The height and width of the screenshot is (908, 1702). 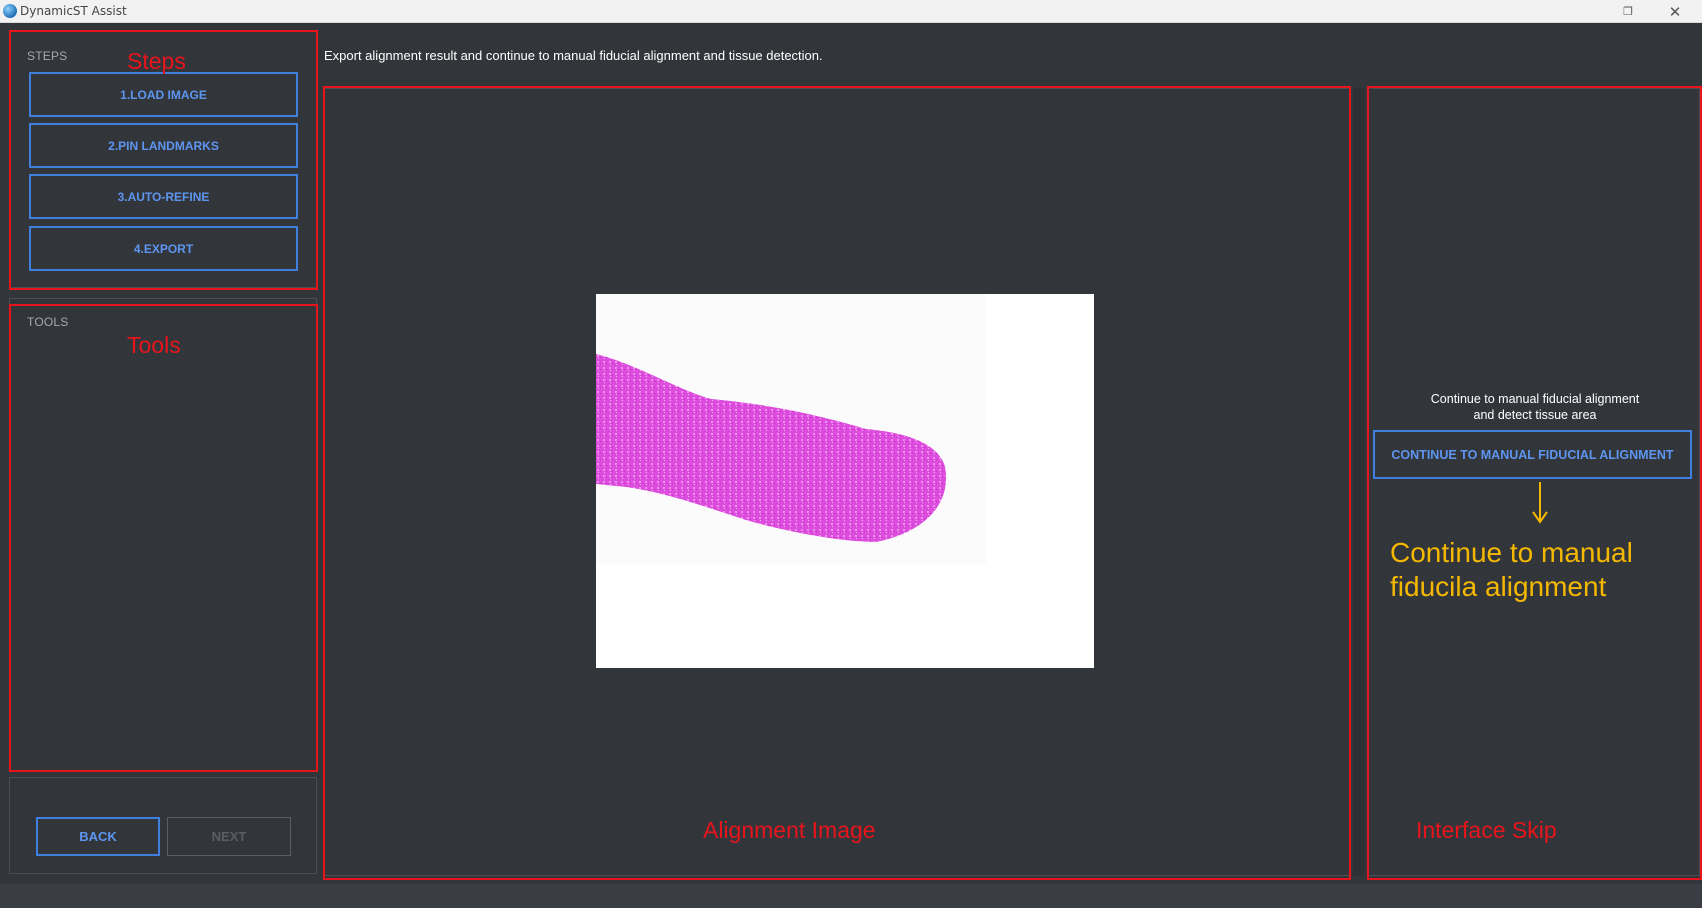 What do you see at coordinates (73, 11) in the screenshot?
I see `window-title: DynamicST Assist` at bounding box center [73, 11].